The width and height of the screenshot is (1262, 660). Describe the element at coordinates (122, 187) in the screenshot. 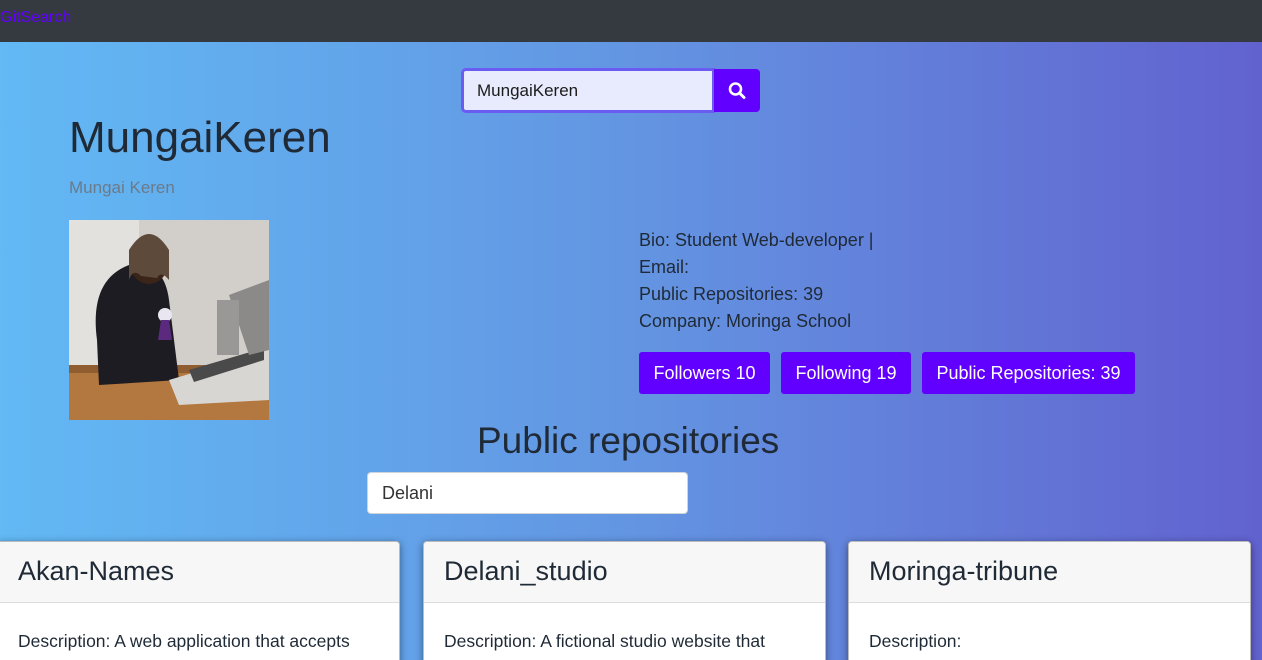

I see `profile-name: Mungai Keren` at that location.